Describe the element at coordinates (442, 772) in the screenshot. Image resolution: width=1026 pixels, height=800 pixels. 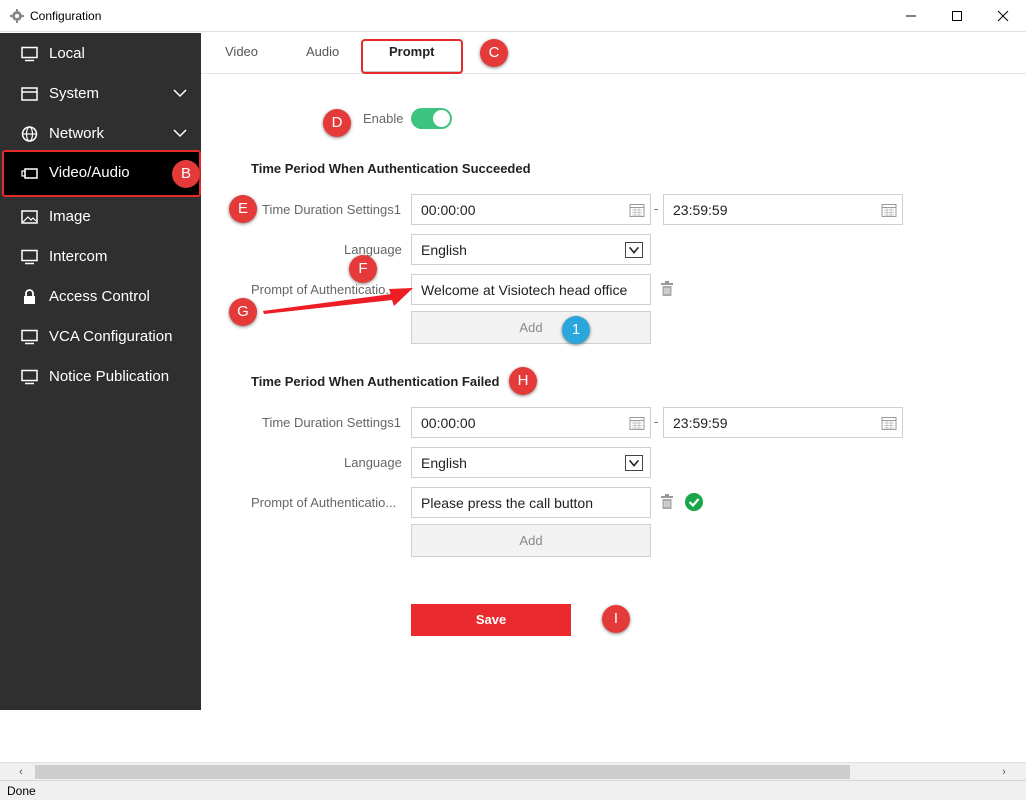
I see `scrollbar-thumb` at that location.